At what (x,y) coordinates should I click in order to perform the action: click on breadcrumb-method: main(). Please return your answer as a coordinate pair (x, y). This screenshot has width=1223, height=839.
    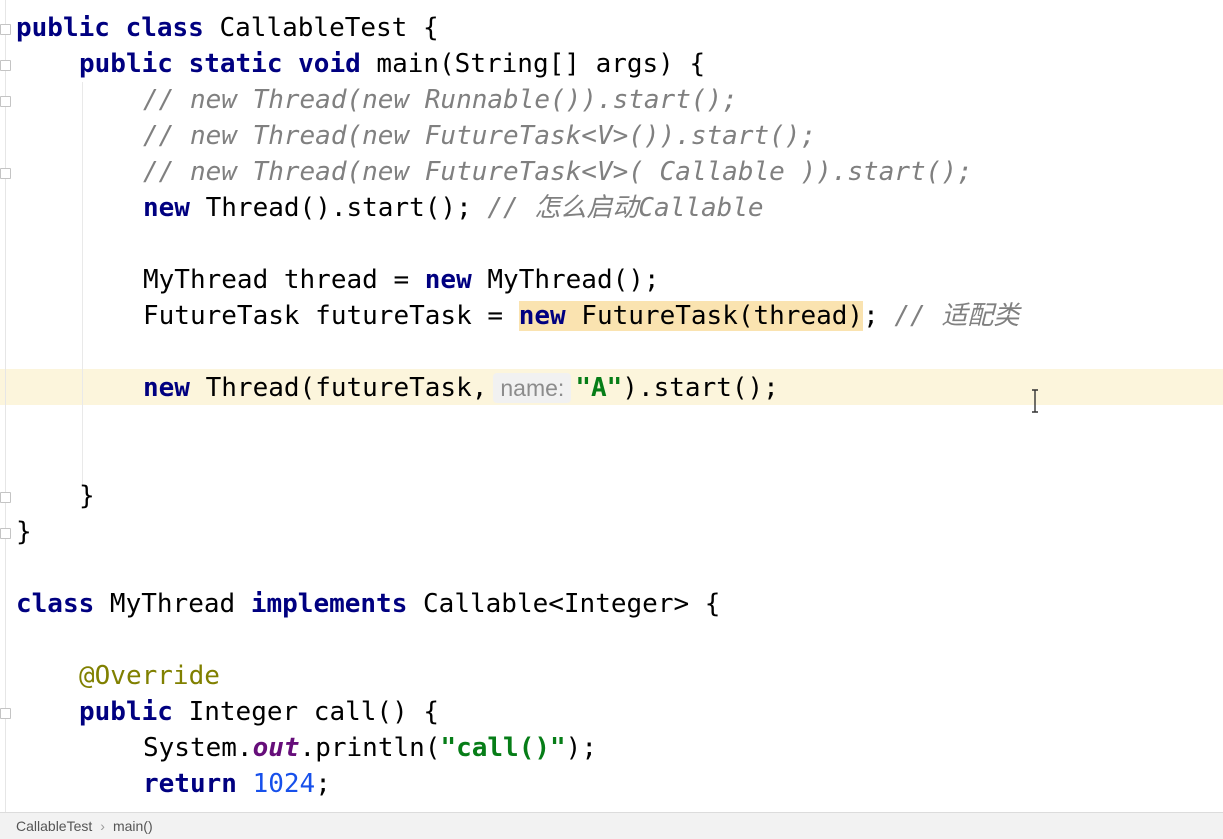
    Looking at the image, I should click on (133, 826).